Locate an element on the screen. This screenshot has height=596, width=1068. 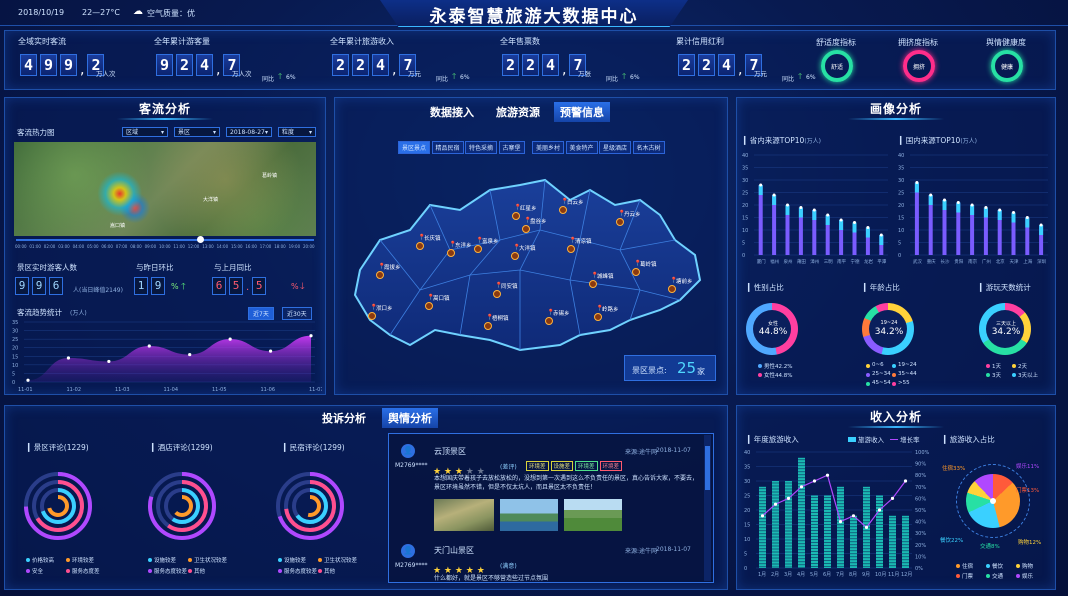
y-tick: 10 is located at coordinates (747, 540).